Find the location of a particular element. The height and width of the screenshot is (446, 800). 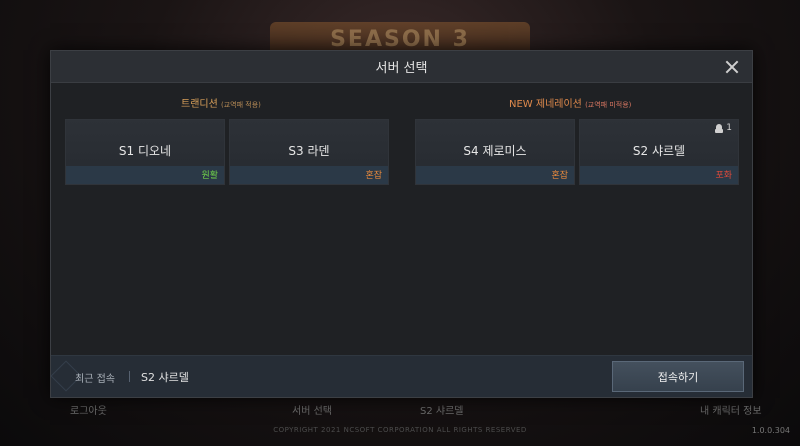

server-status: 포화 is located at coordinates (723, 176).